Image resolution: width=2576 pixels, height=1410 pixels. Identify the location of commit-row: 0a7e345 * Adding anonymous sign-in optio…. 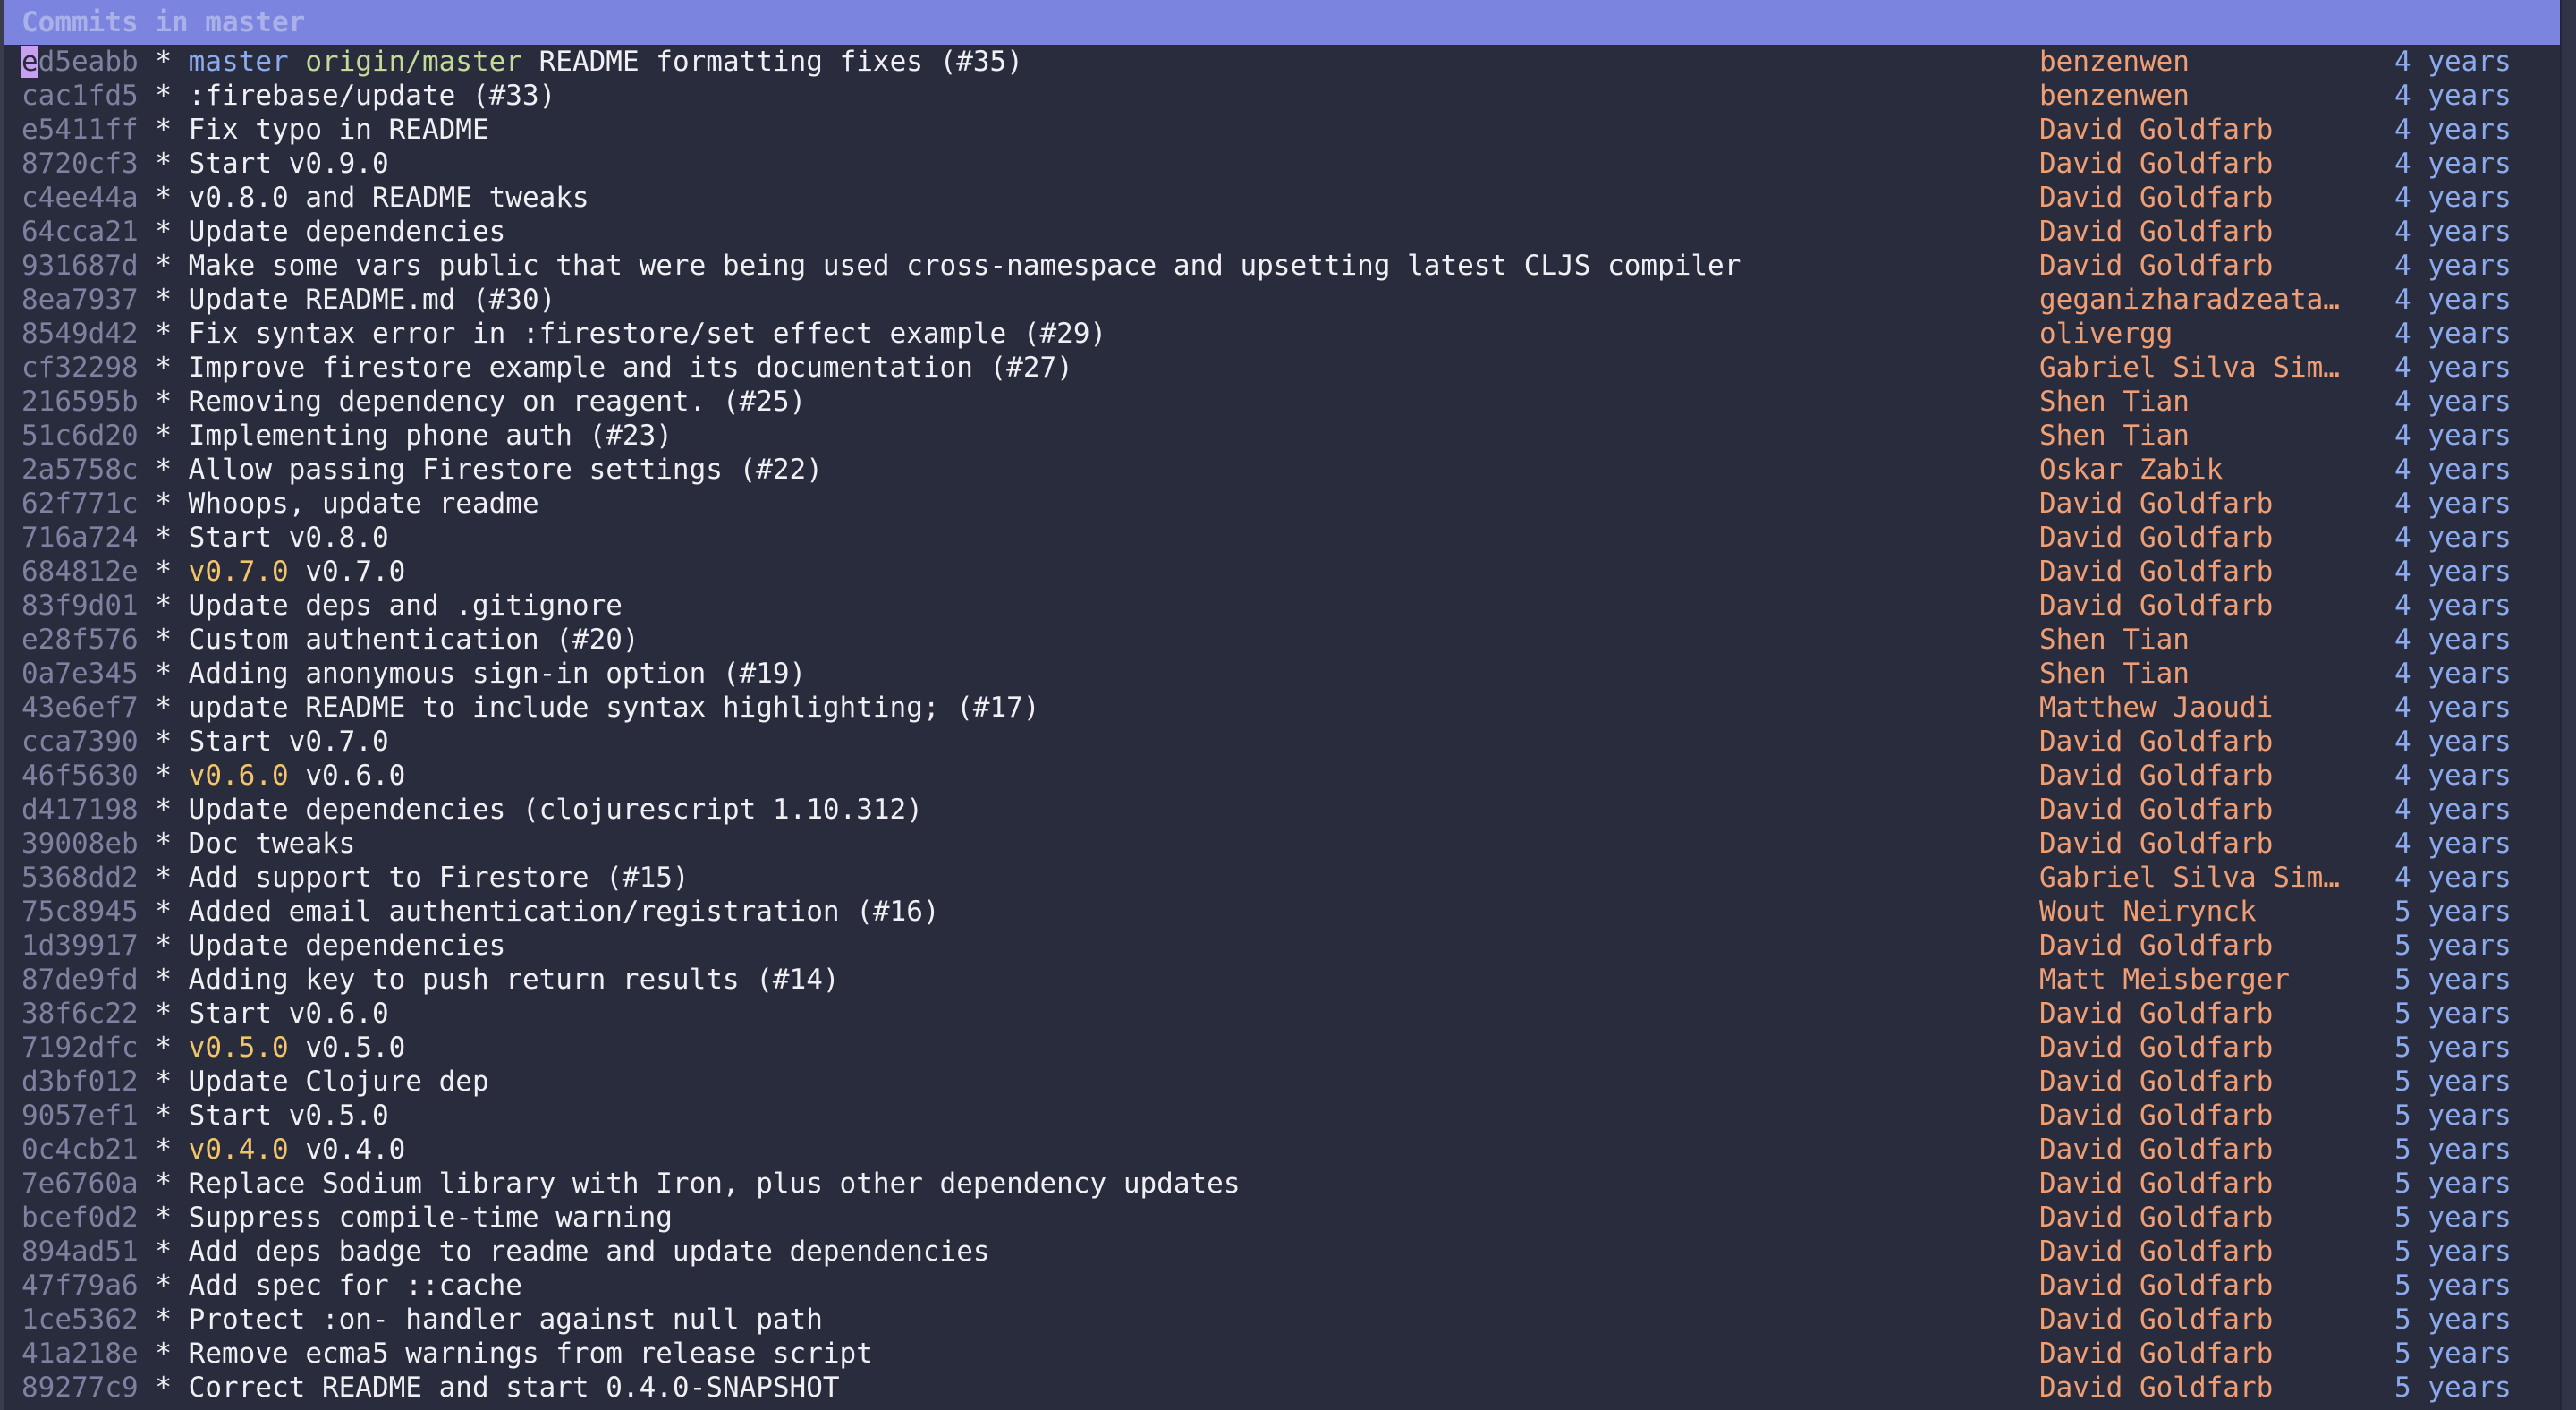
(1283, 674).